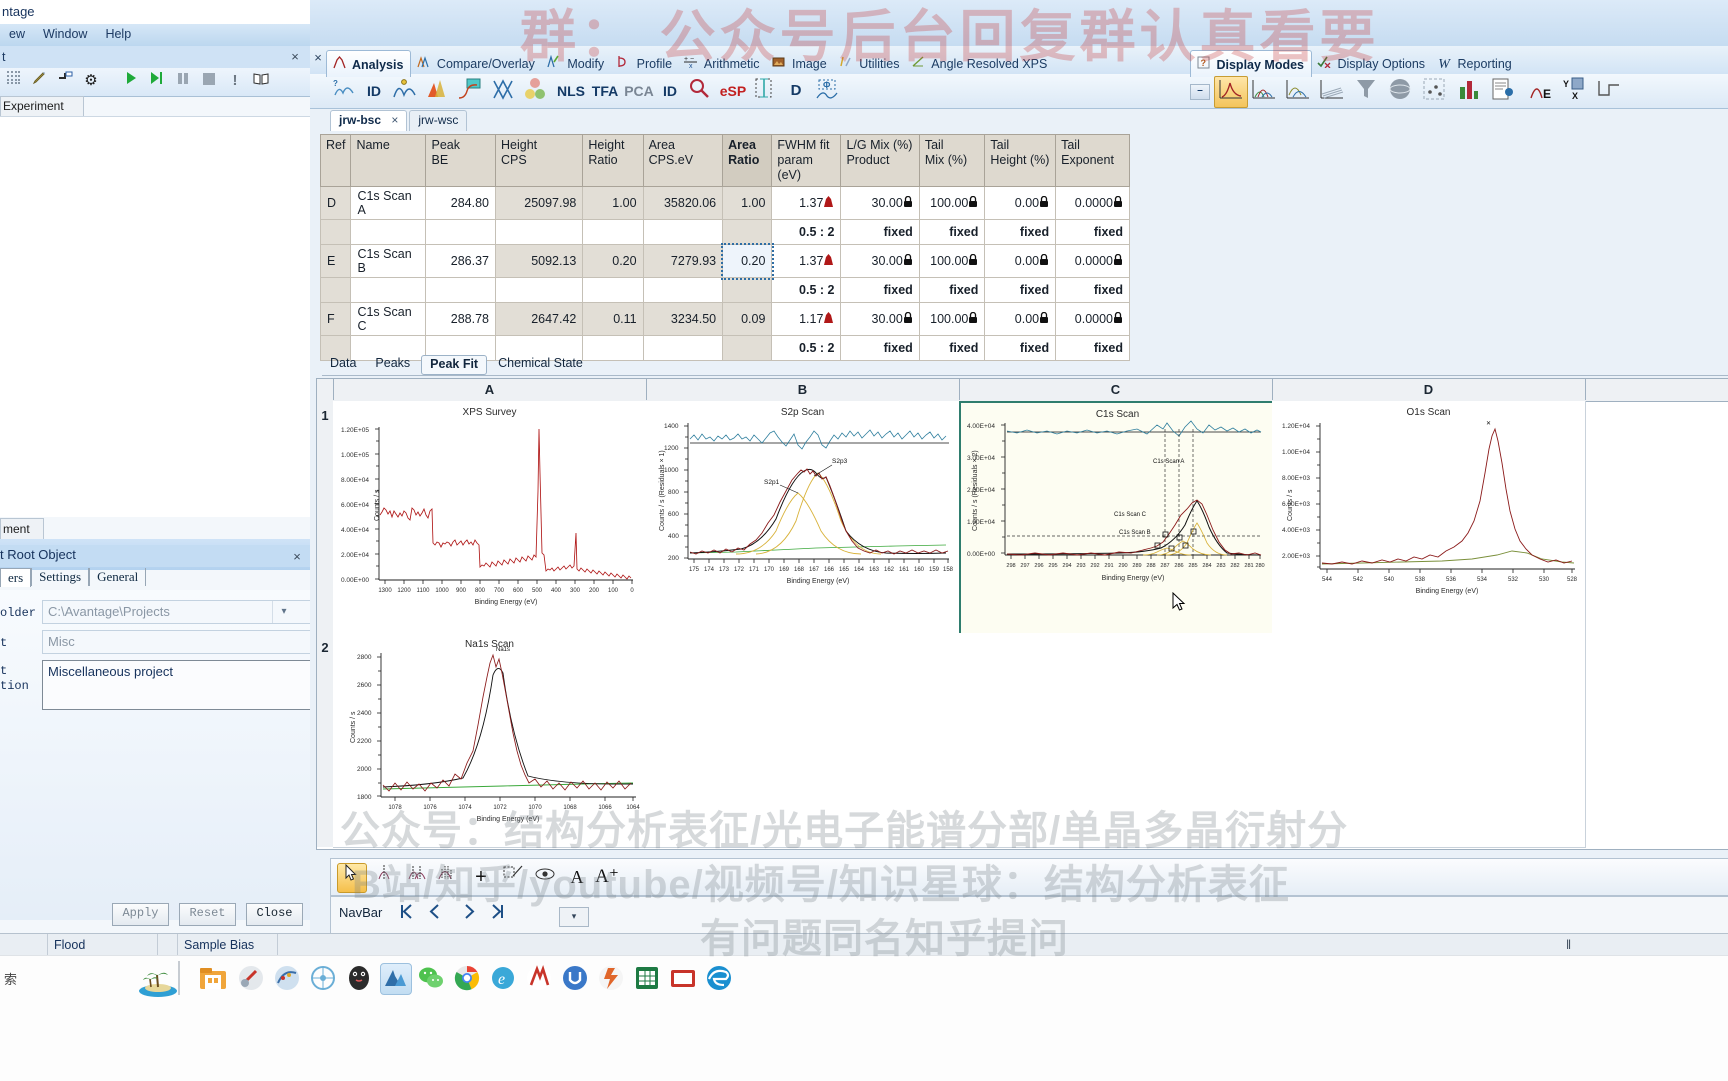 Image resolution: width=1728 pixels, height=1081 pixels. I want to click on col-fwhm: FWHM fit param (eV), so click(806, 160).